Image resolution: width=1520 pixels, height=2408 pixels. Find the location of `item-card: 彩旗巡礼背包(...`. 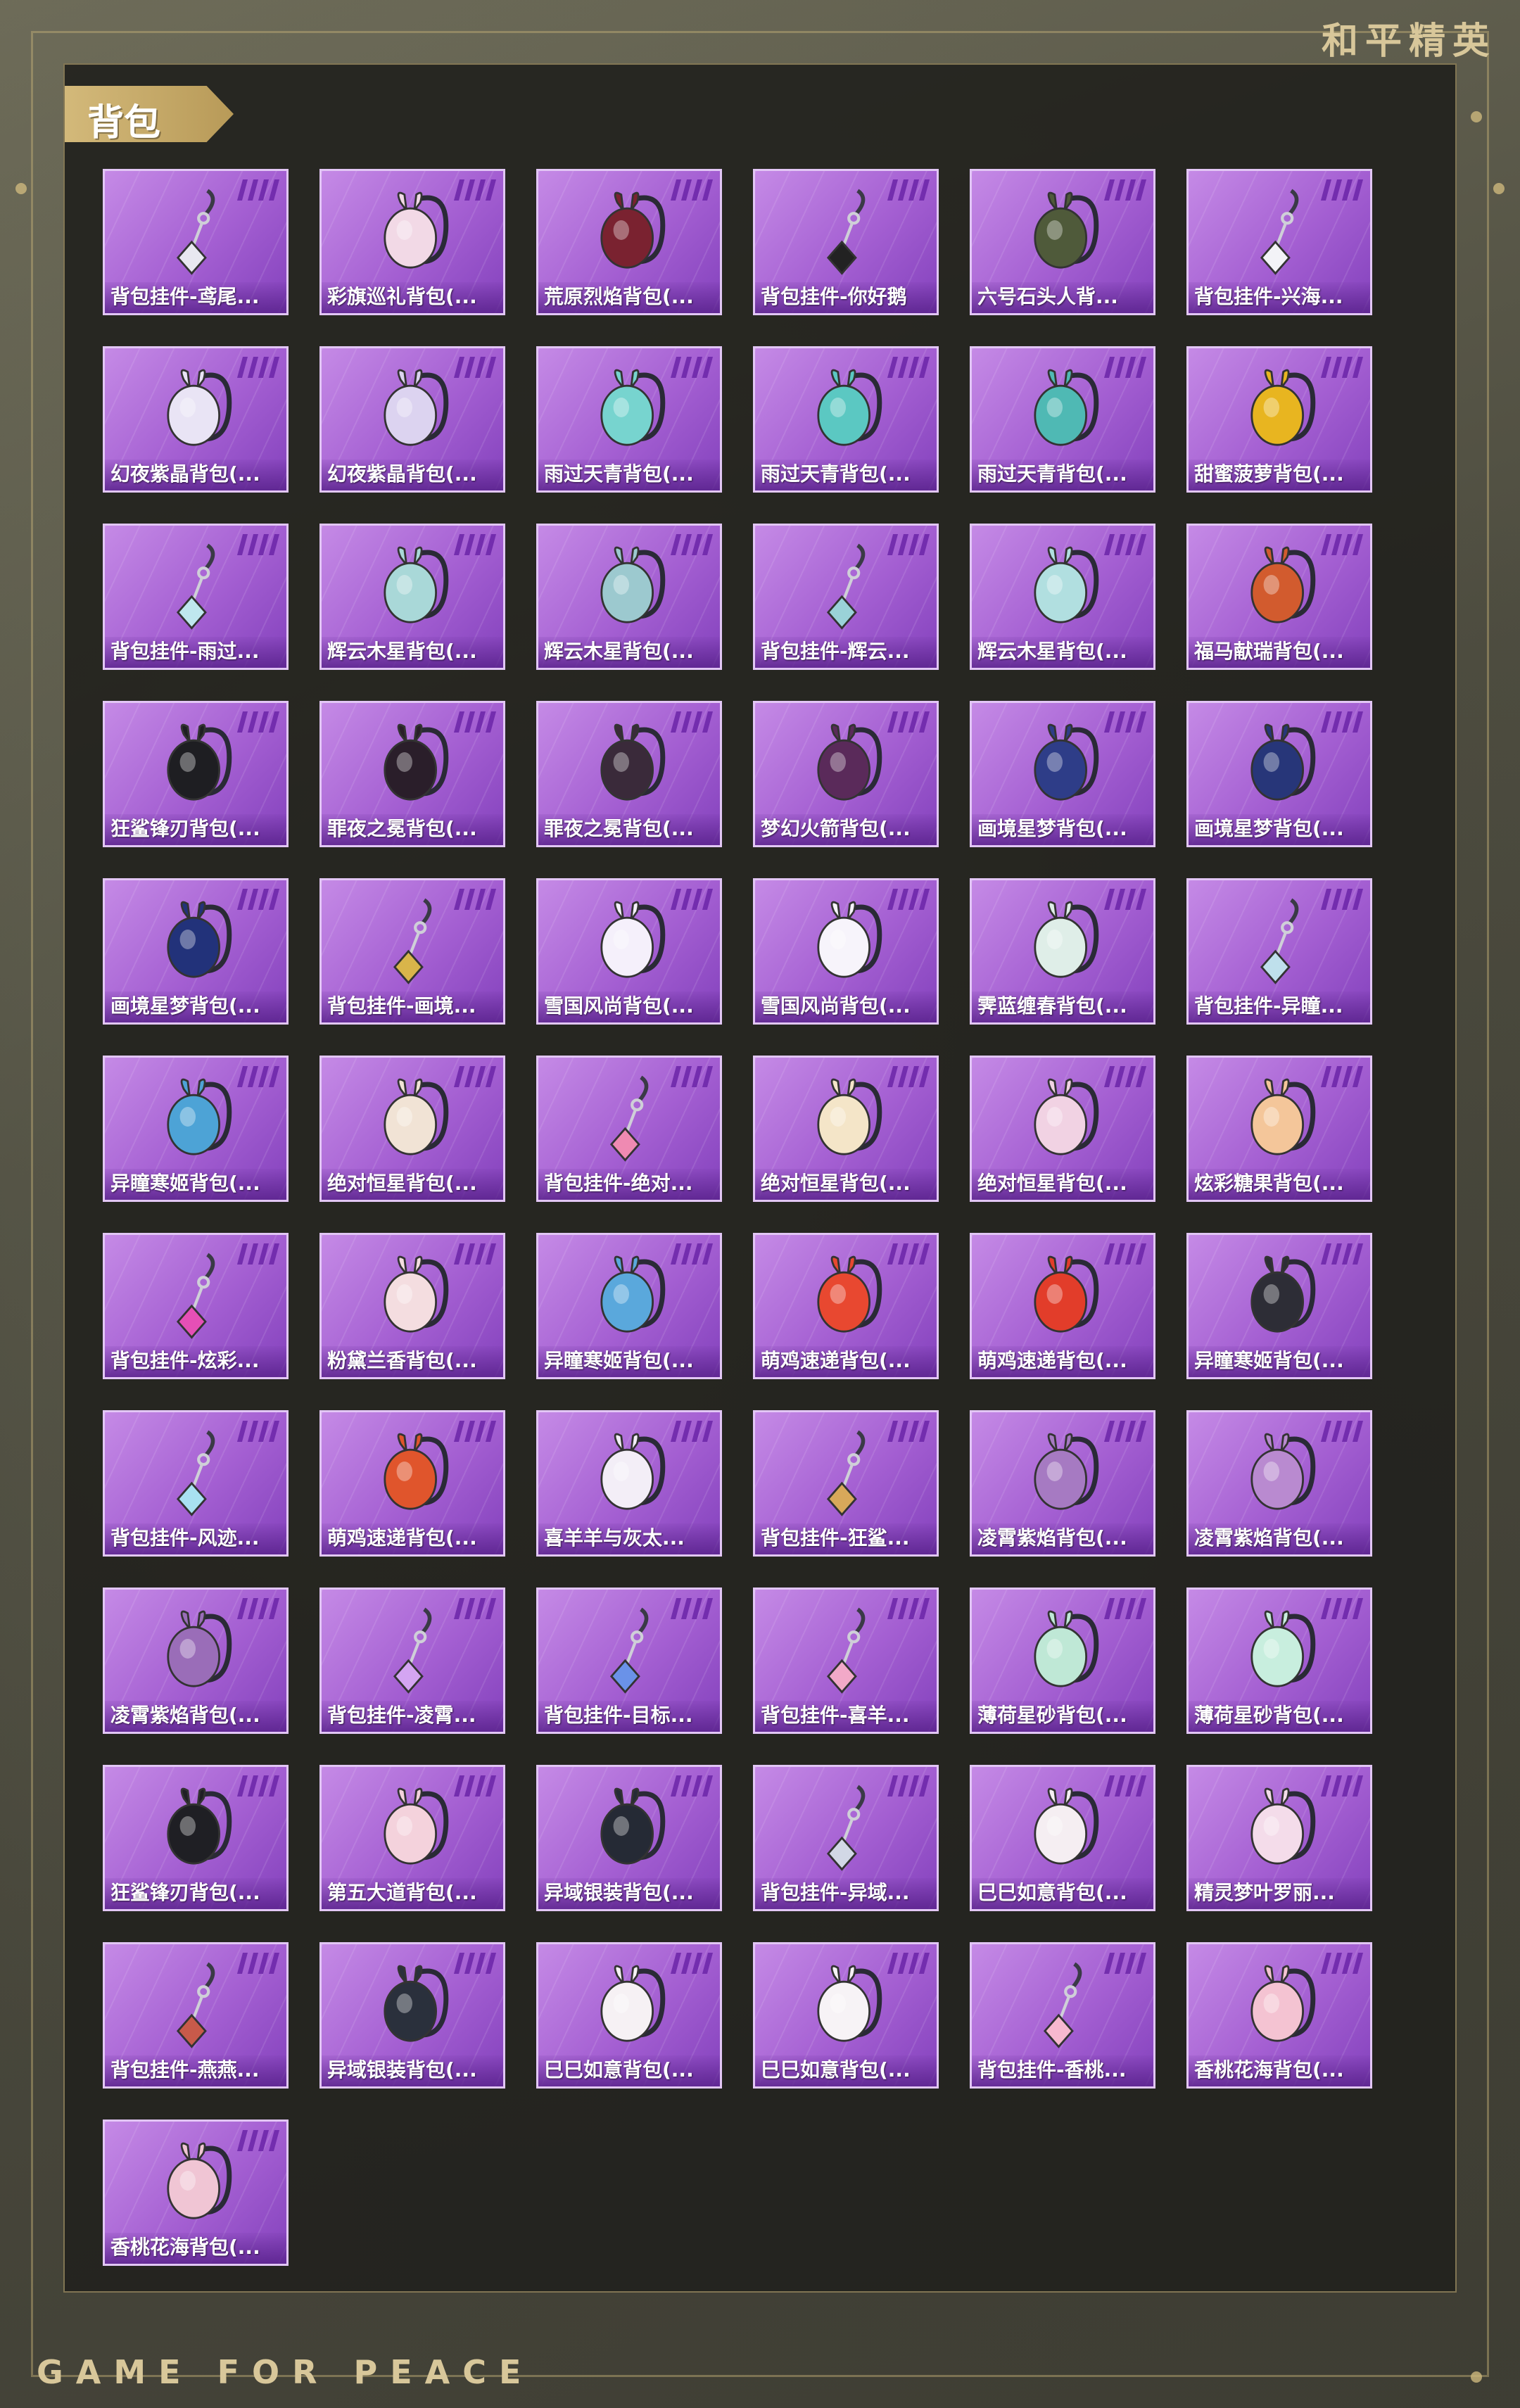

item-card: 彩旗巡礼背包(... is located at coordinates (412, 242).